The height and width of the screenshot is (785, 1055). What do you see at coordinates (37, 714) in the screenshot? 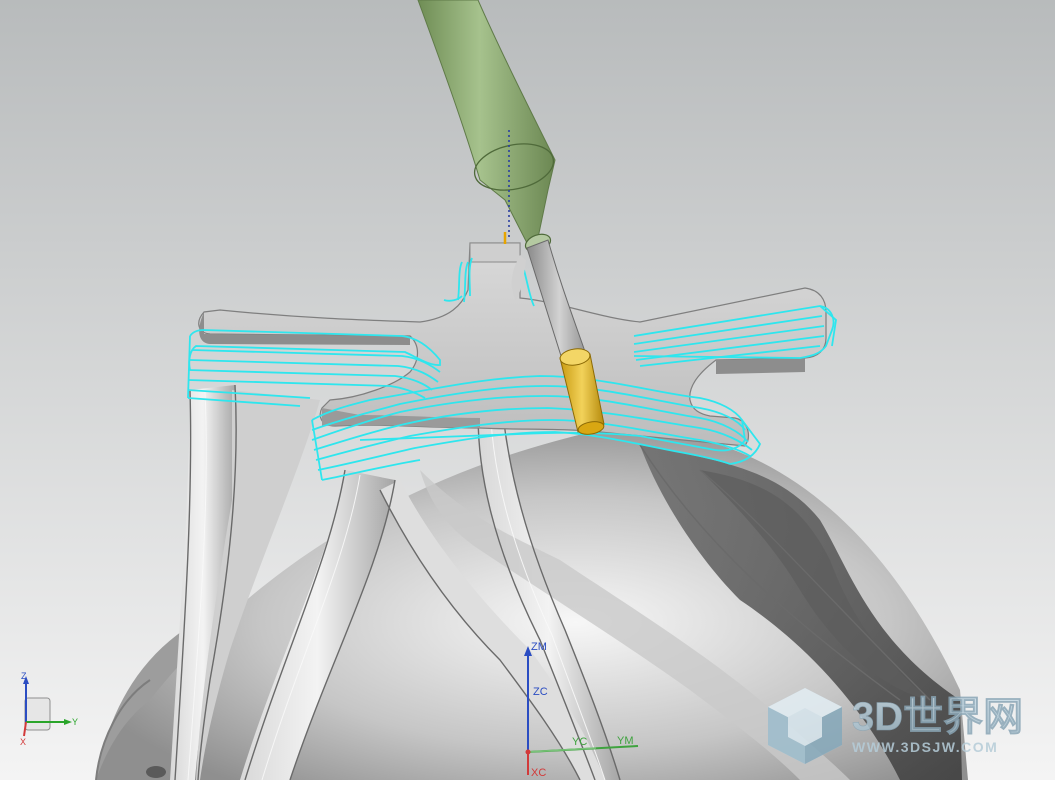
I see `triad-cube-icon` at bounding box center [37, 714].